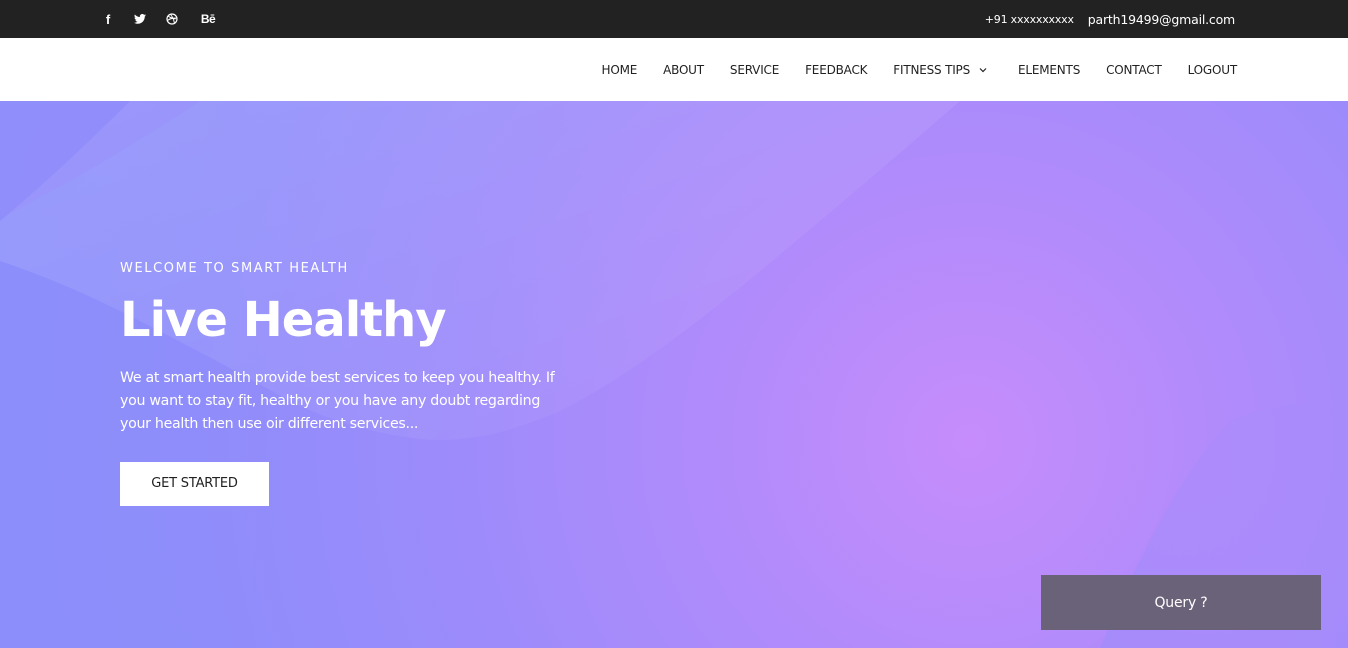 The width and height of the screenshot is (1348, 648). I want to click on chevron-down-icon, so click(983, 70).